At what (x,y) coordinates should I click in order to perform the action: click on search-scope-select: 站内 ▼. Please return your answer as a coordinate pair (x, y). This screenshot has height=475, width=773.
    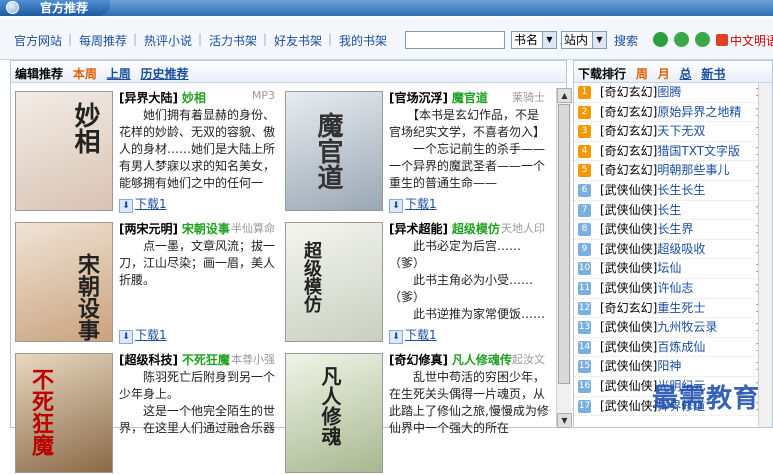
    Looking at the image, I should click on (584, 40).